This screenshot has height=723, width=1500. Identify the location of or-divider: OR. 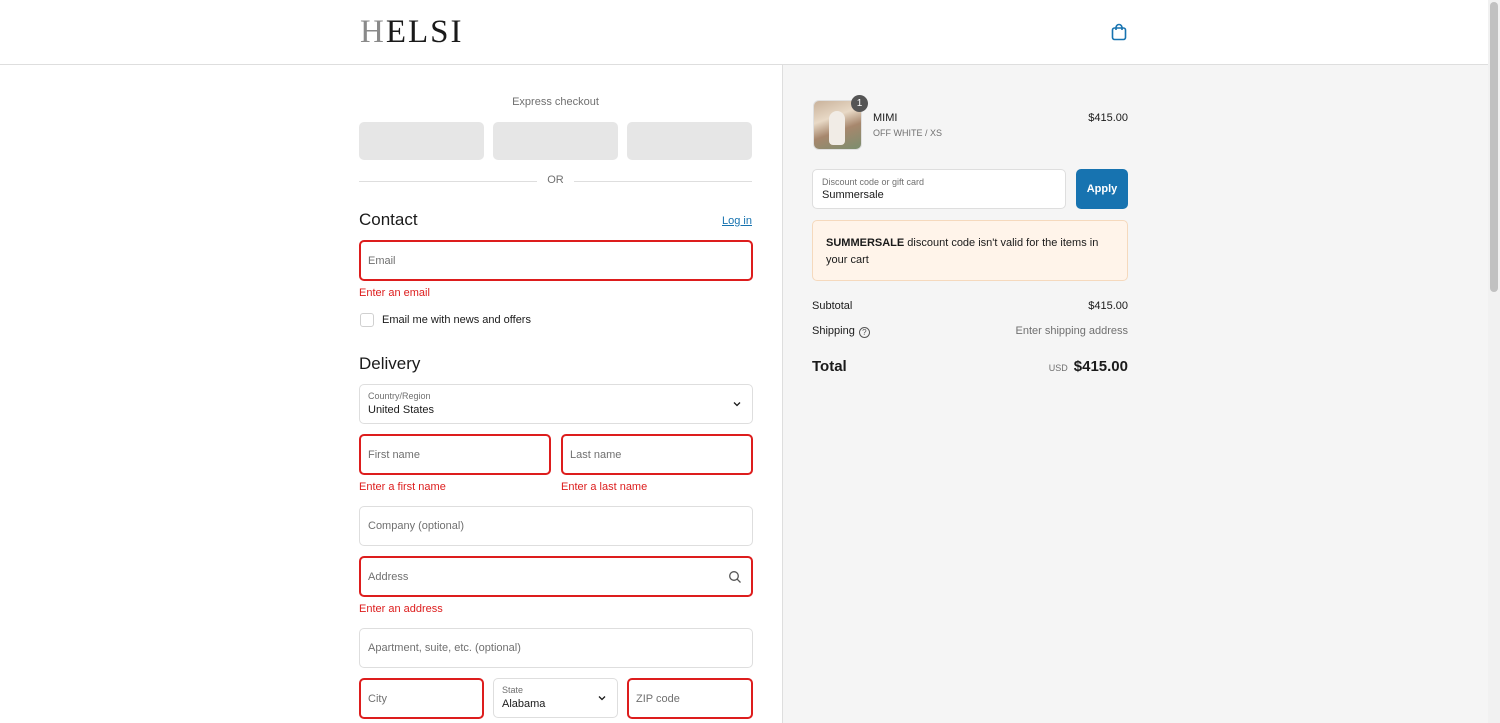
(555, 181).